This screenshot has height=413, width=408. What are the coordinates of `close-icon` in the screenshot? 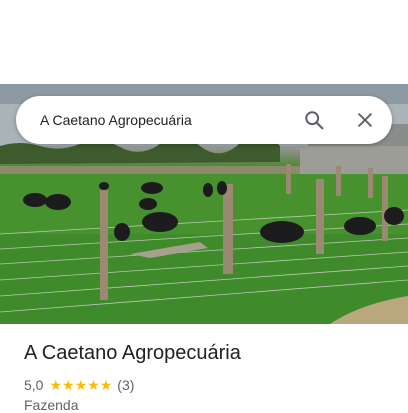 It's located at (365, 120).